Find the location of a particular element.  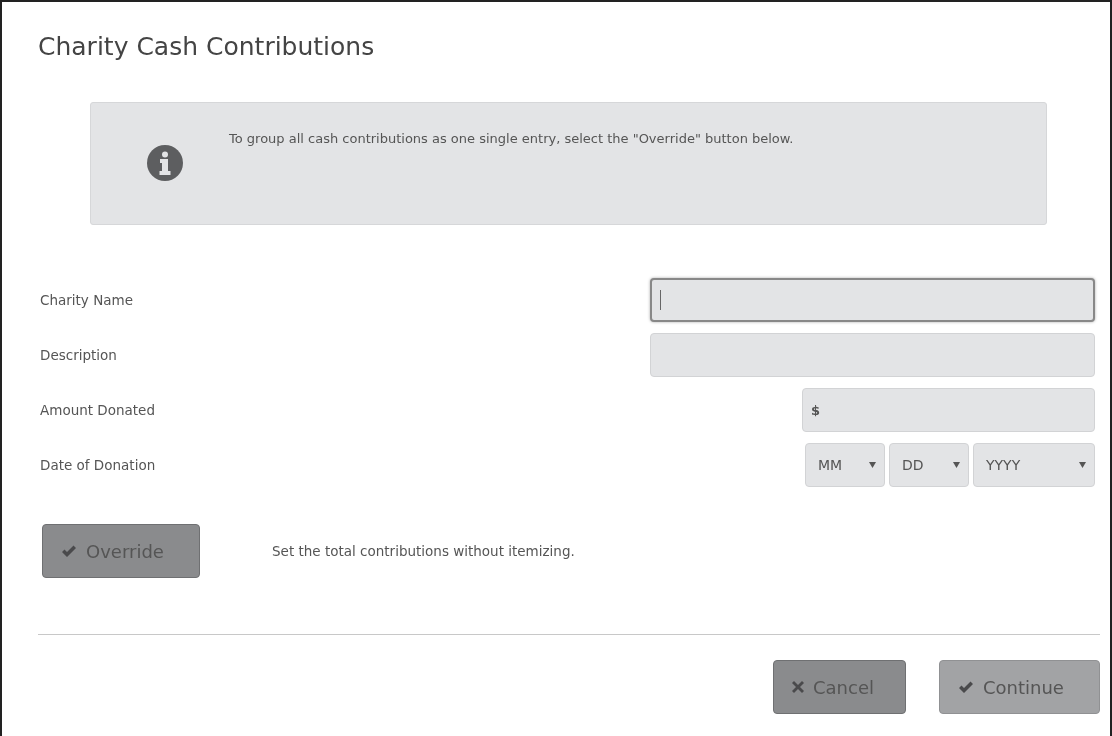

field-label: Amount Donated is located at coordinates (97, 410).